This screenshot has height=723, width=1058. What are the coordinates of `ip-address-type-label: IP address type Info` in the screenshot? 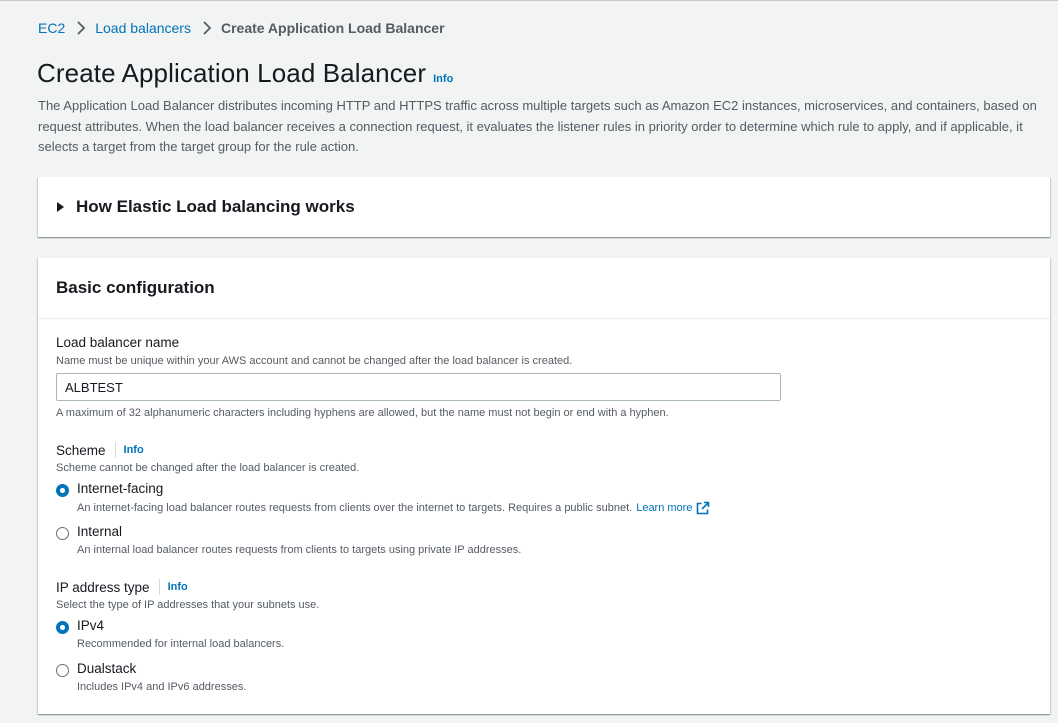 It's located at (122, 587).